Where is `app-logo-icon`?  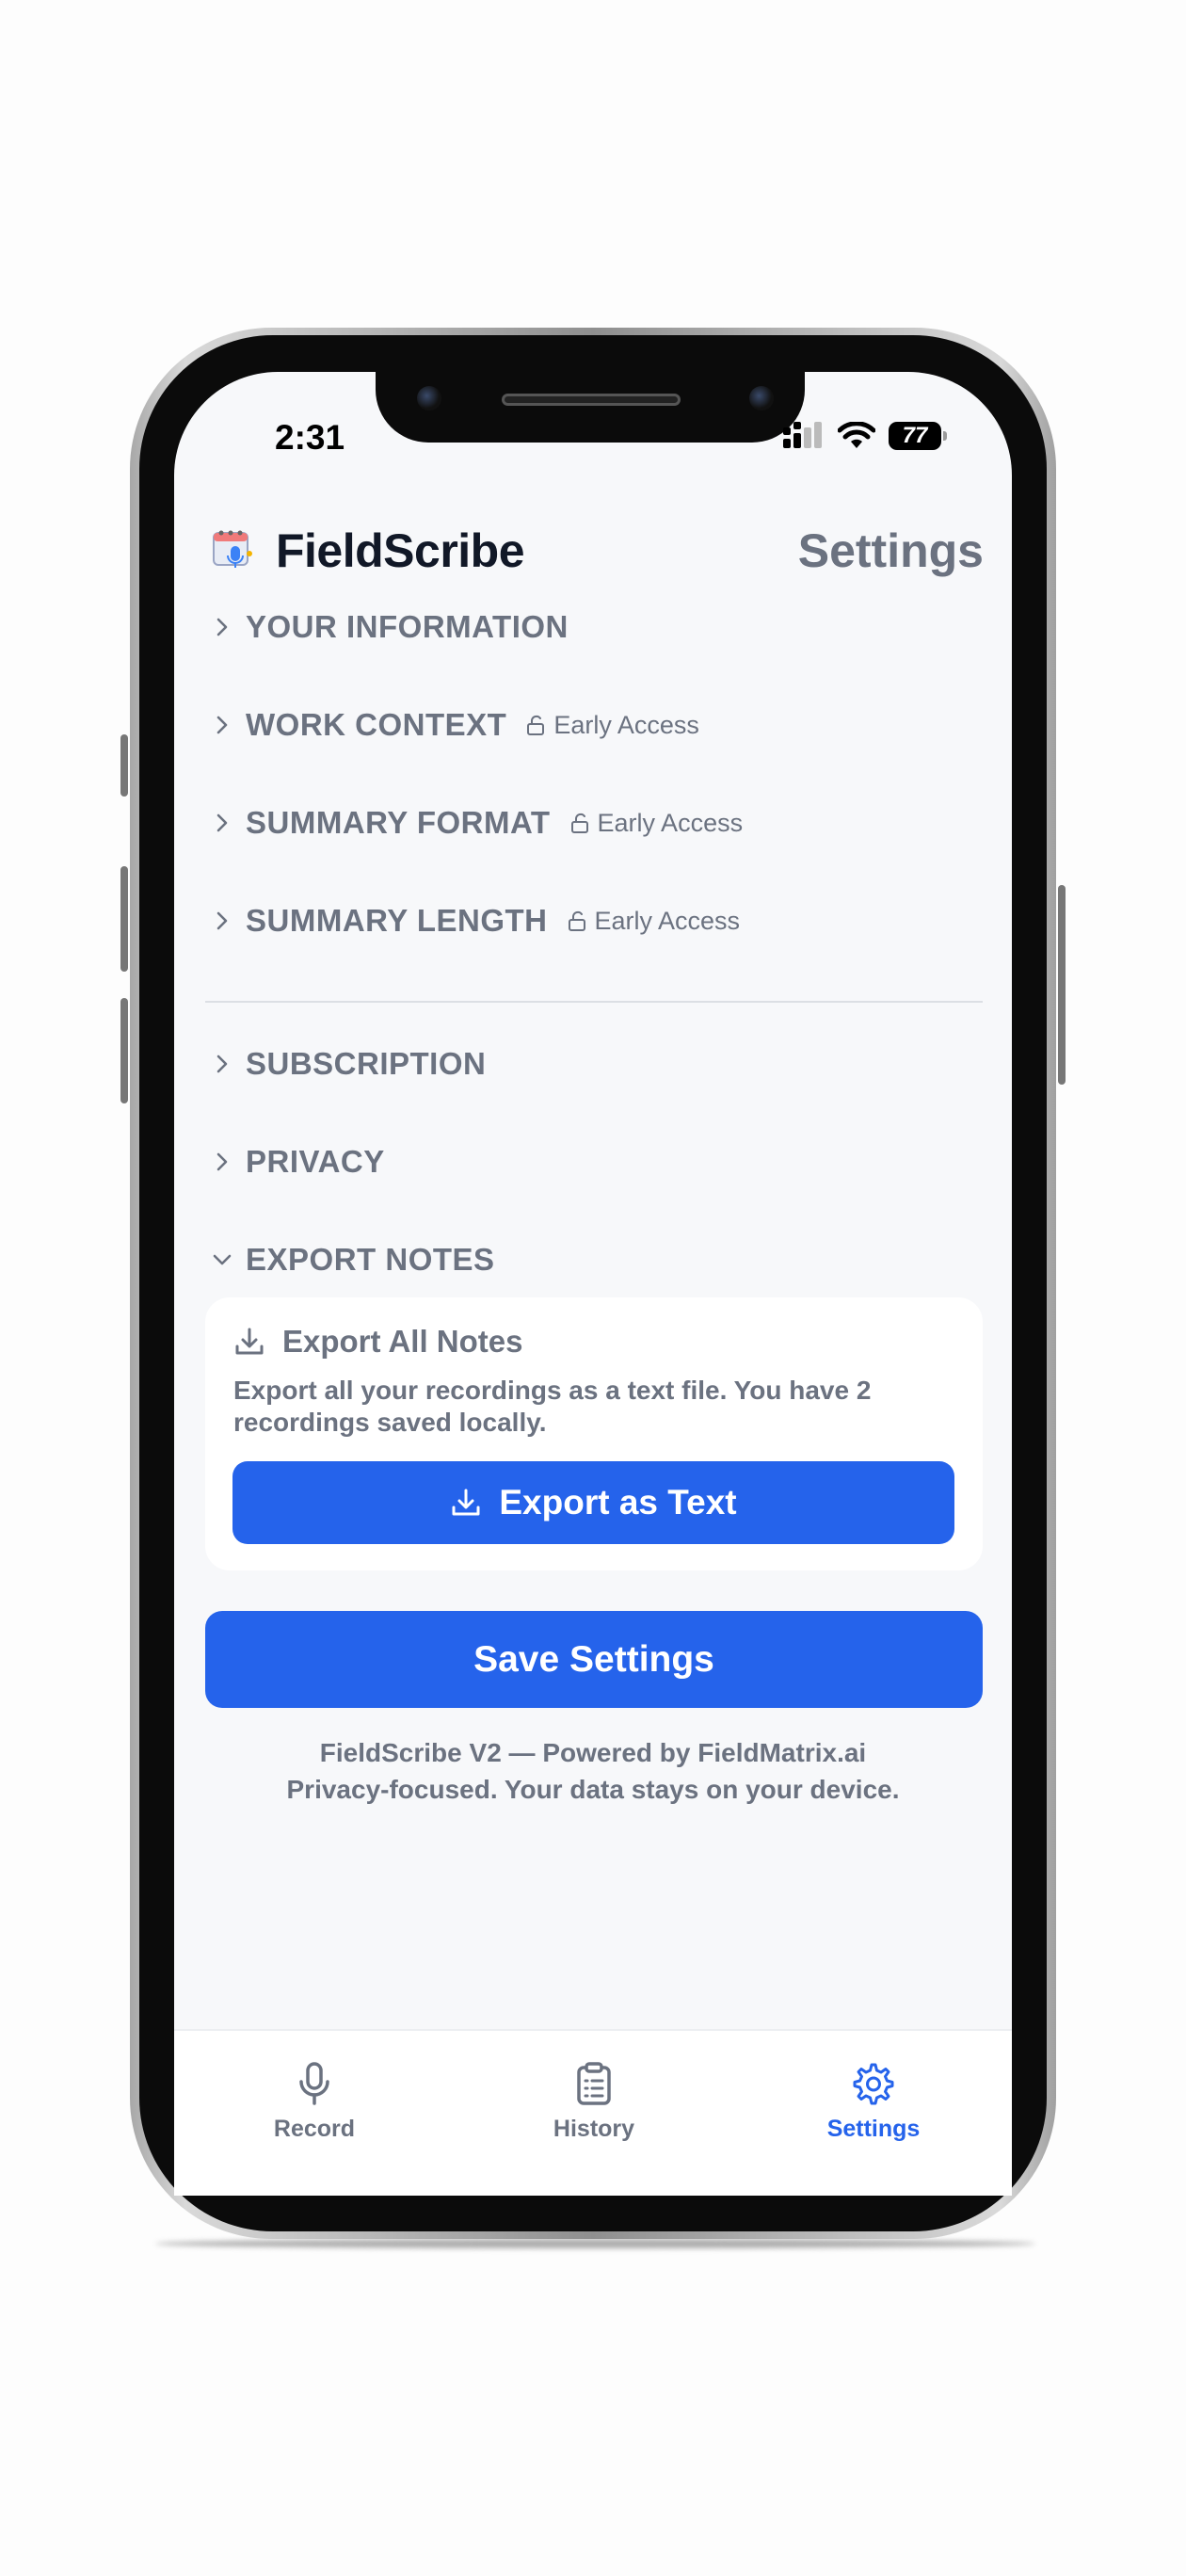
app-logo-icon is located at coordinates (232, 549).